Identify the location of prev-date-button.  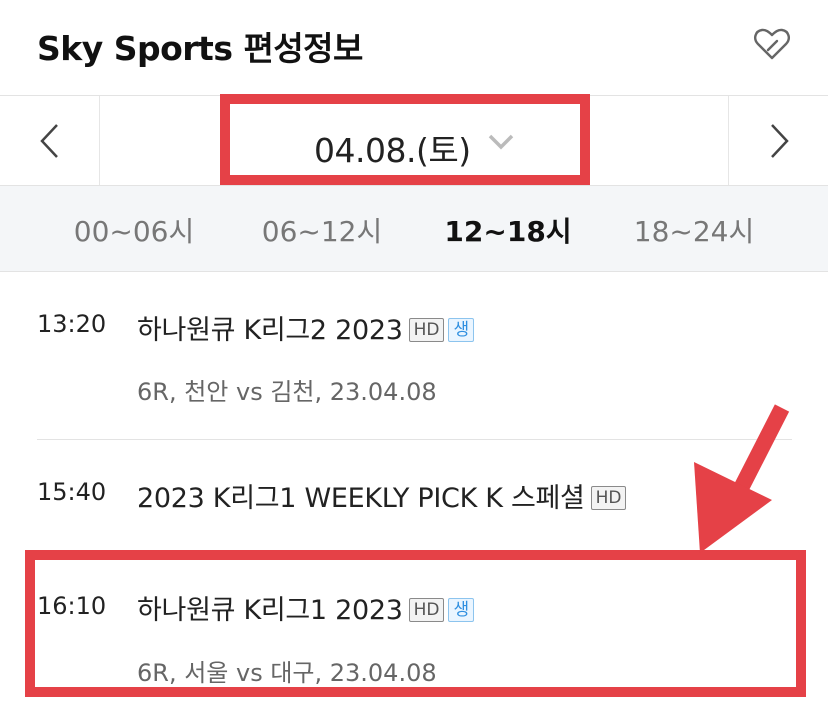
(50, 140).